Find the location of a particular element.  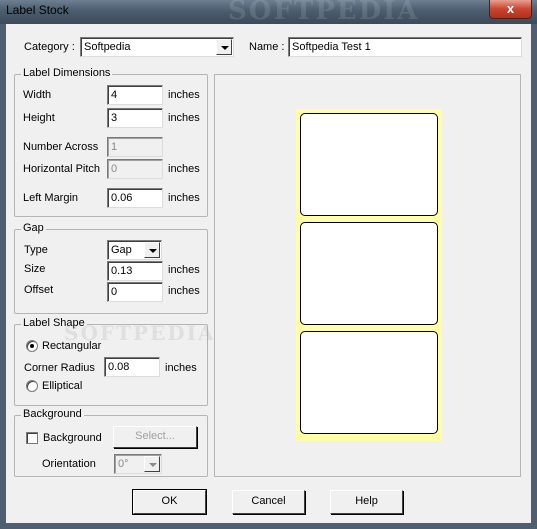

group-title: Background is located at coordinates (52, 414).